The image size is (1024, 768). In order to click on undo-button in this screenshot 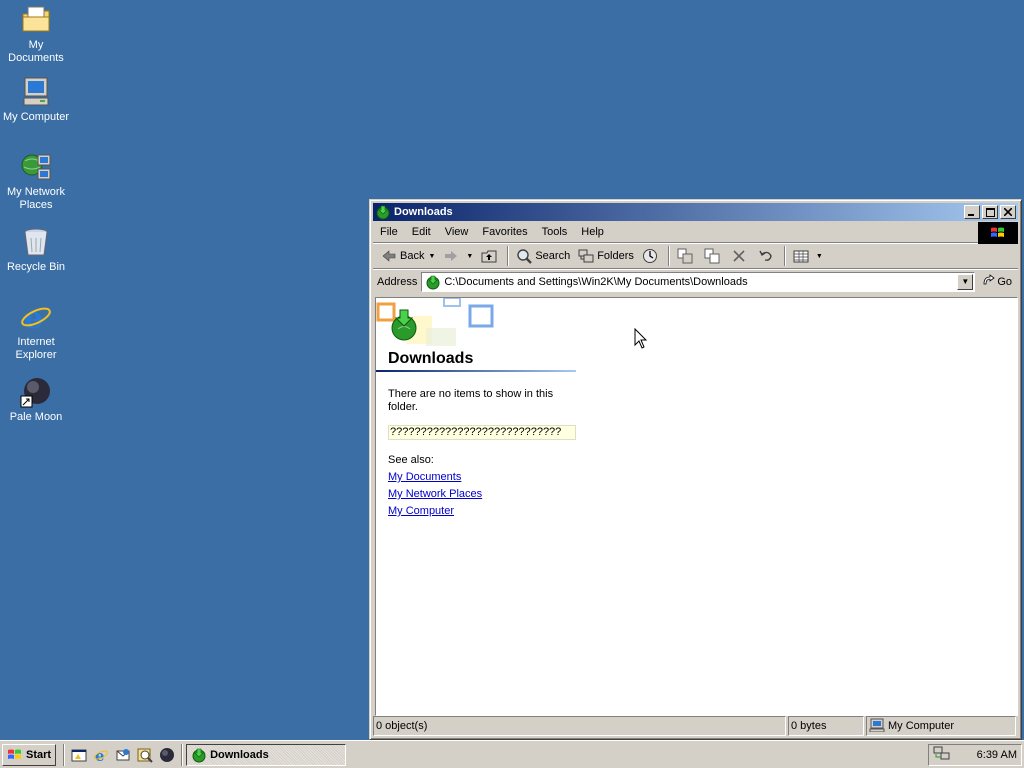, I will do `click(767, 256)`.